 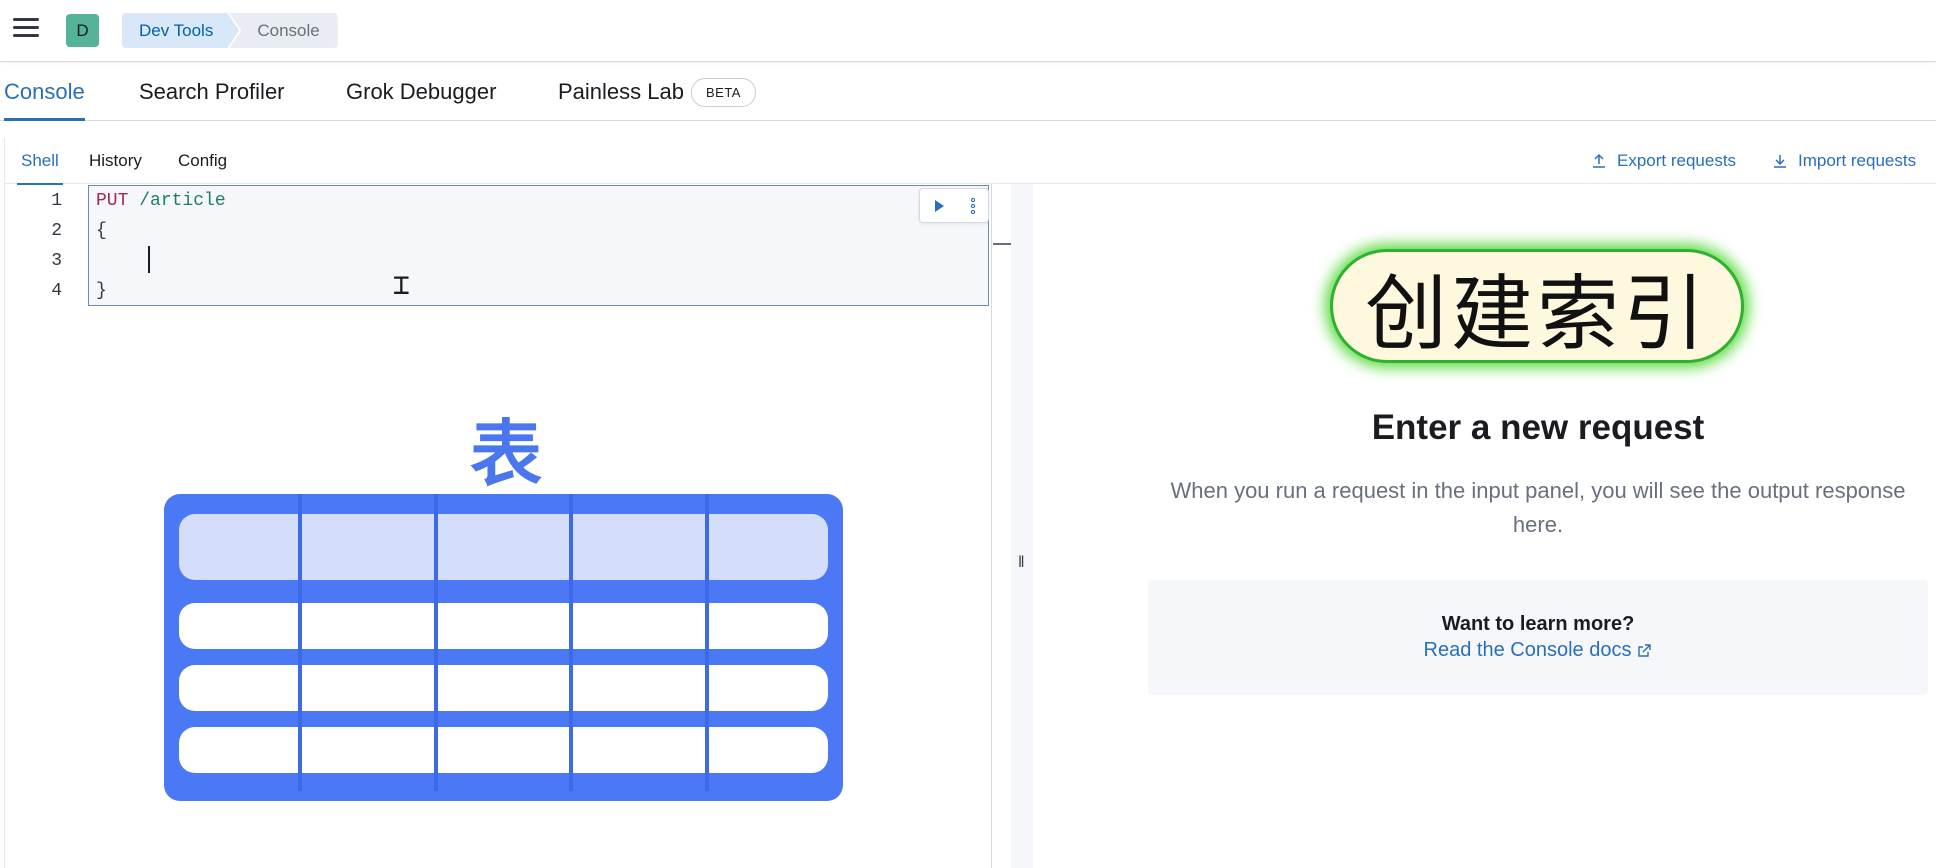 What do you see at coordinates (401, 284) in the screenshot?
I see `text-cursor-icon: ⌶` at bounding box center [401, 284].